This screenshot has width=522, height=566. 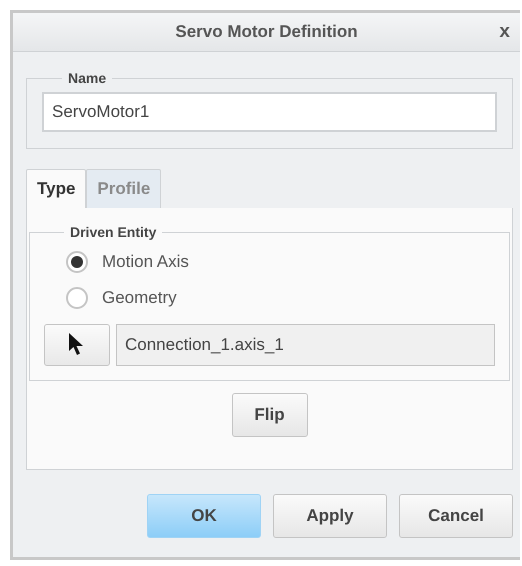 What do you see at coordinates (204, 516) in the screenshot?
I see `dialog-button: OK` at bounding box center [204, 516].